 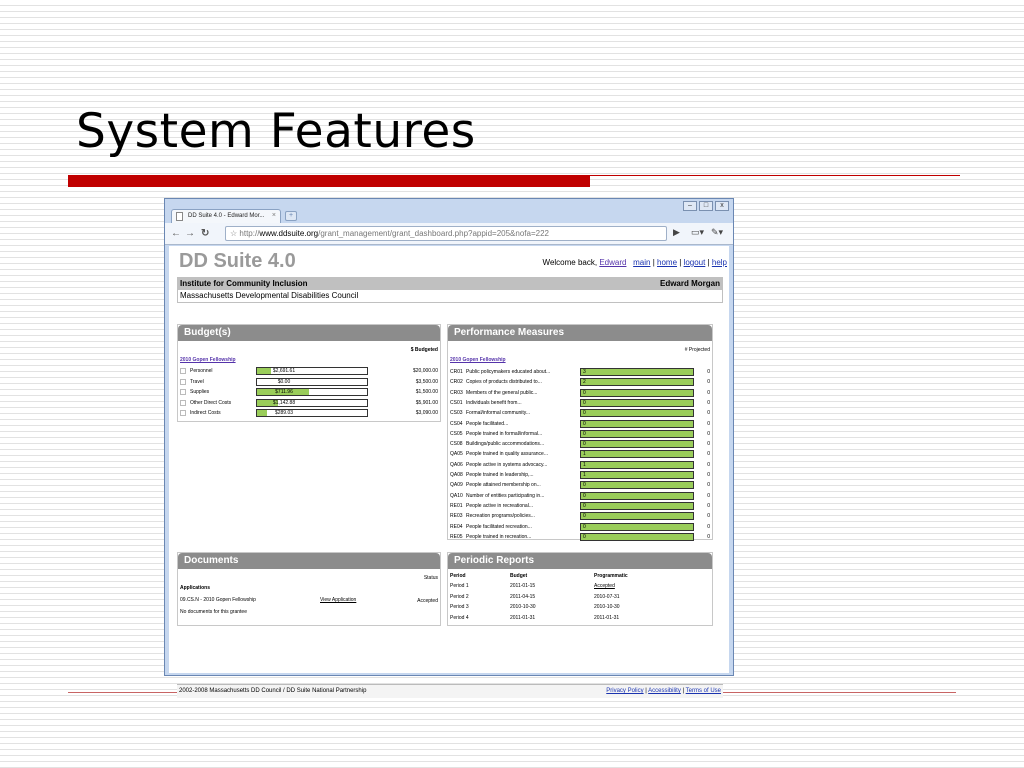 I want to click on budget-row: Other Direct Costs $1,142.88 $5,901.00, so click(x=309, y=403).